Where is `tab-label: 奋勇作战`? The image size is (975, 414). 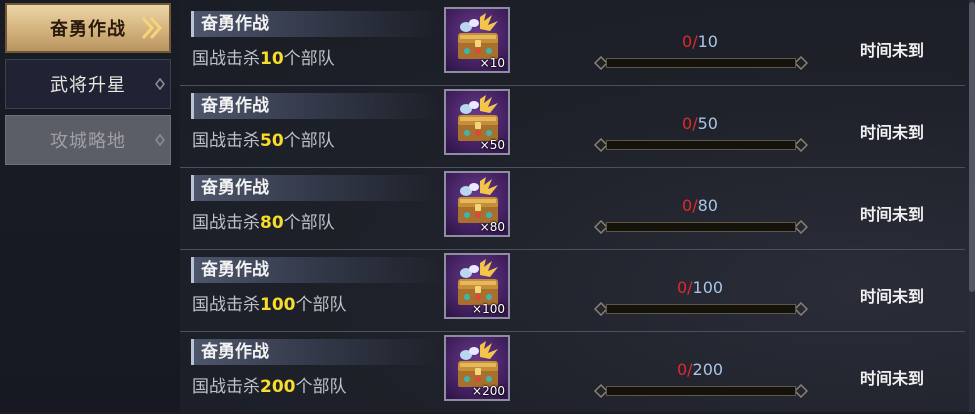
tab-label: 奋勇作战 is located at coordinates (88, 29).